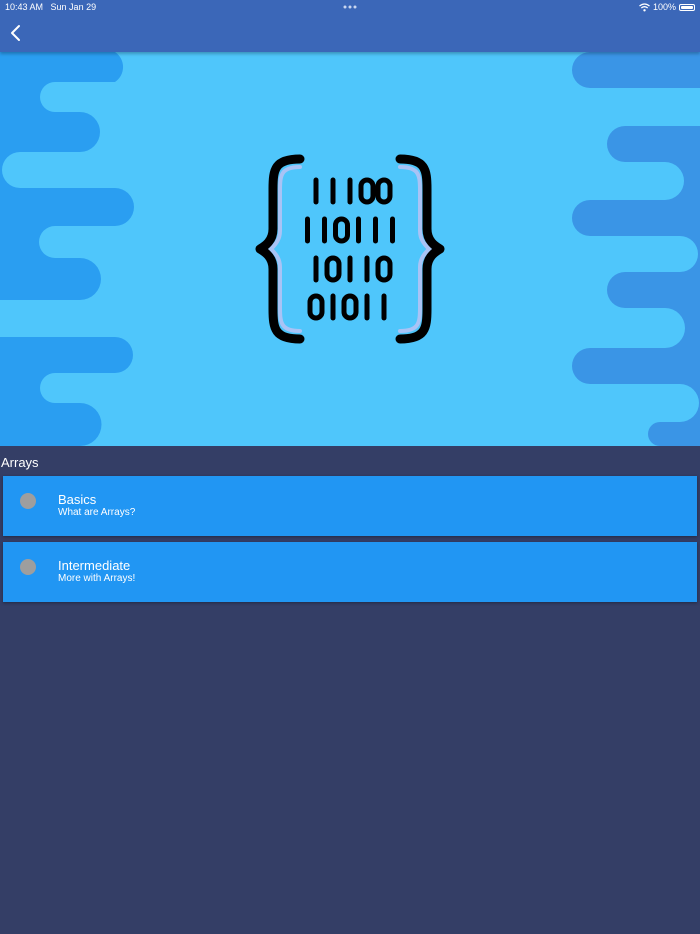  Describe the element at coordinates (24, 7) in the screenshot. I see `status-time-value: 10:43 AM` at that location.